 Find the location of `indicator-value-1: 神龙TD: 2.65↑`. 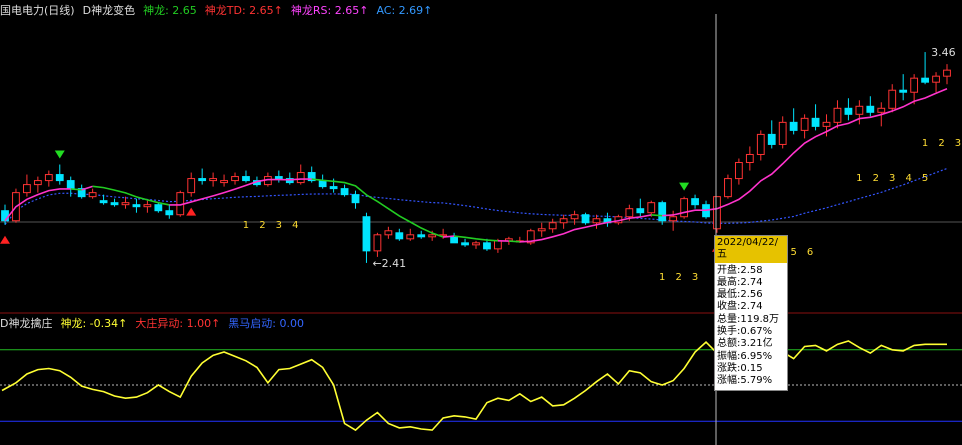

indicator-value-1: 神龙TD: 2.65↑ is located at coordinates (243, 10).